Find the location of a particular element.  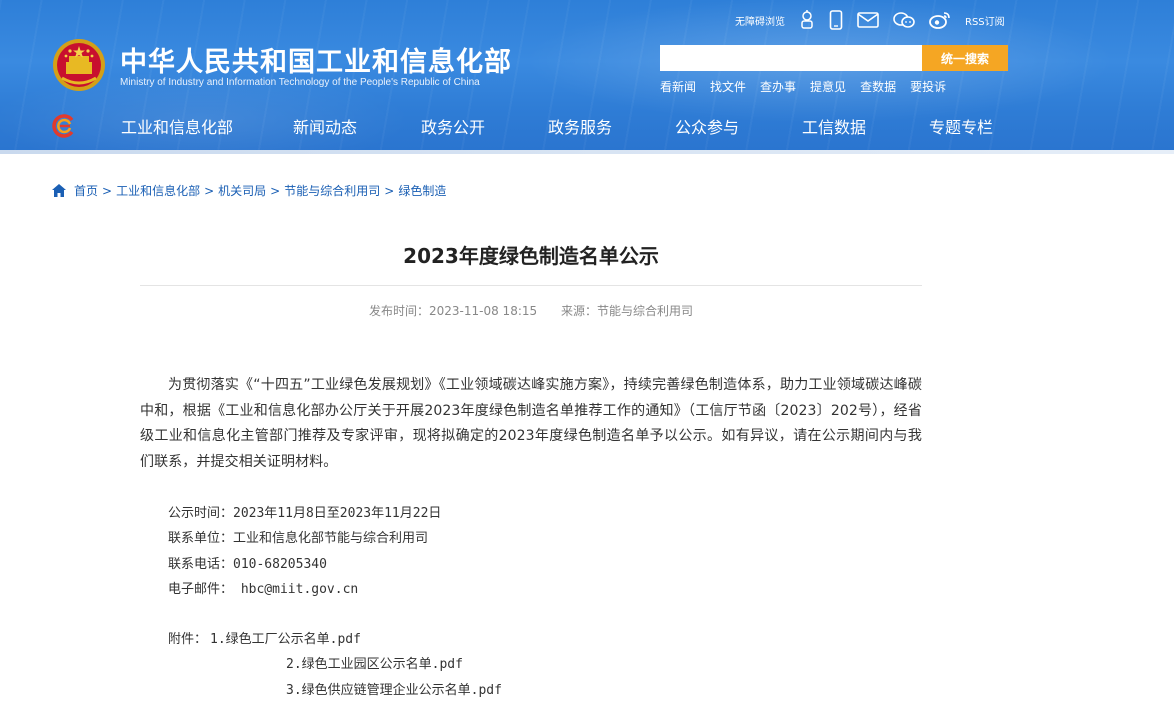

rss-link: RSS订阅 is located at coordinates (985, 20).